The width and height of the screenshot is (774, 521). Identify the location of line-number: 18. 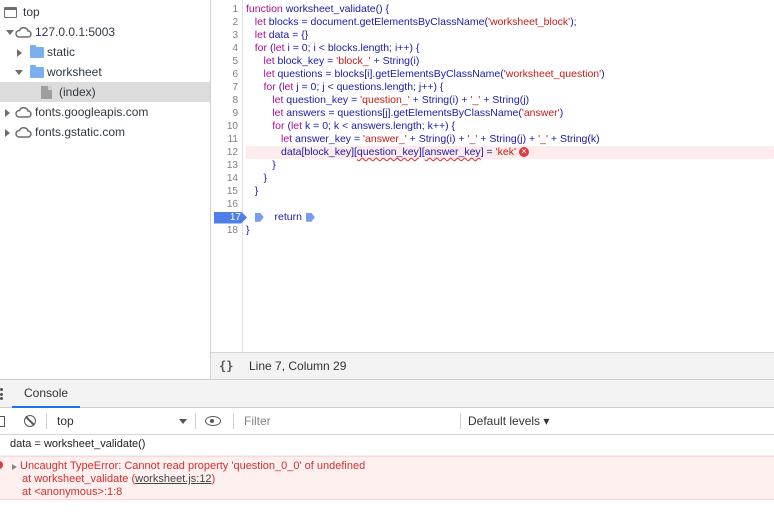
(223, 230).